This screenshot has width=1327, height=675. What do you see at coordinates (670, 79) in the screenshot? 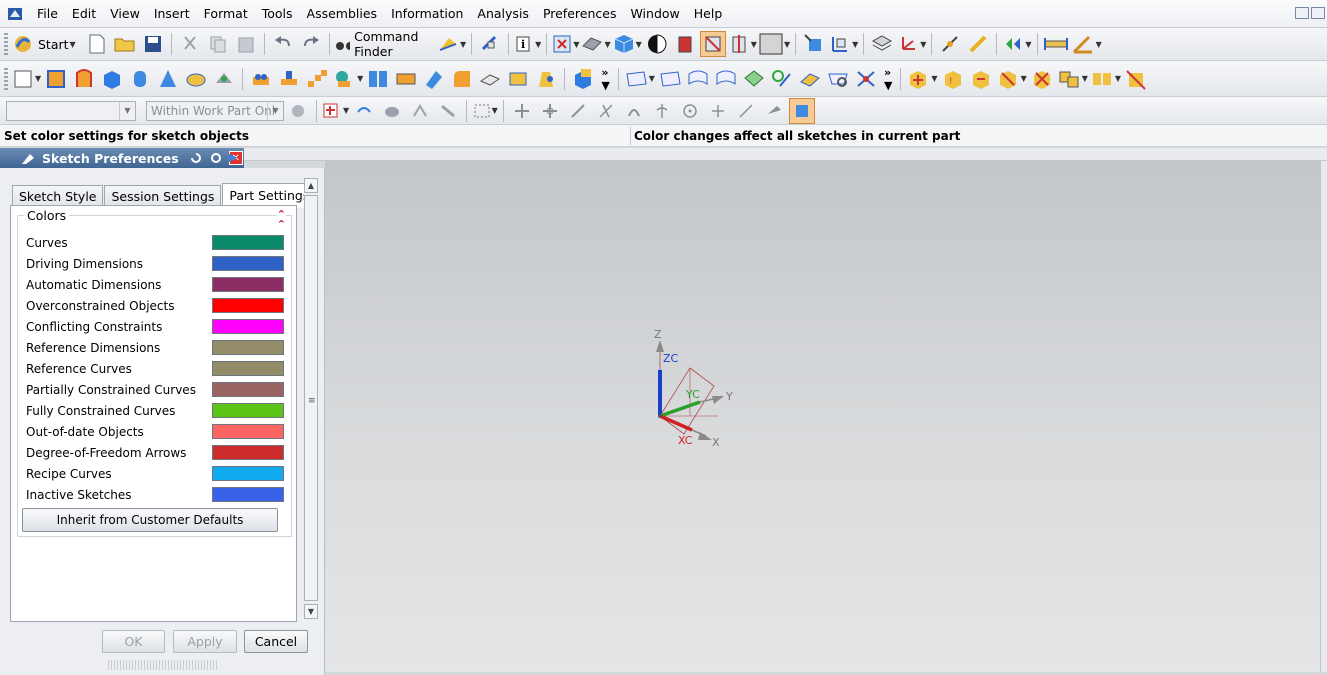
I see `surface-2-icon` at bounding box center [670, 79].